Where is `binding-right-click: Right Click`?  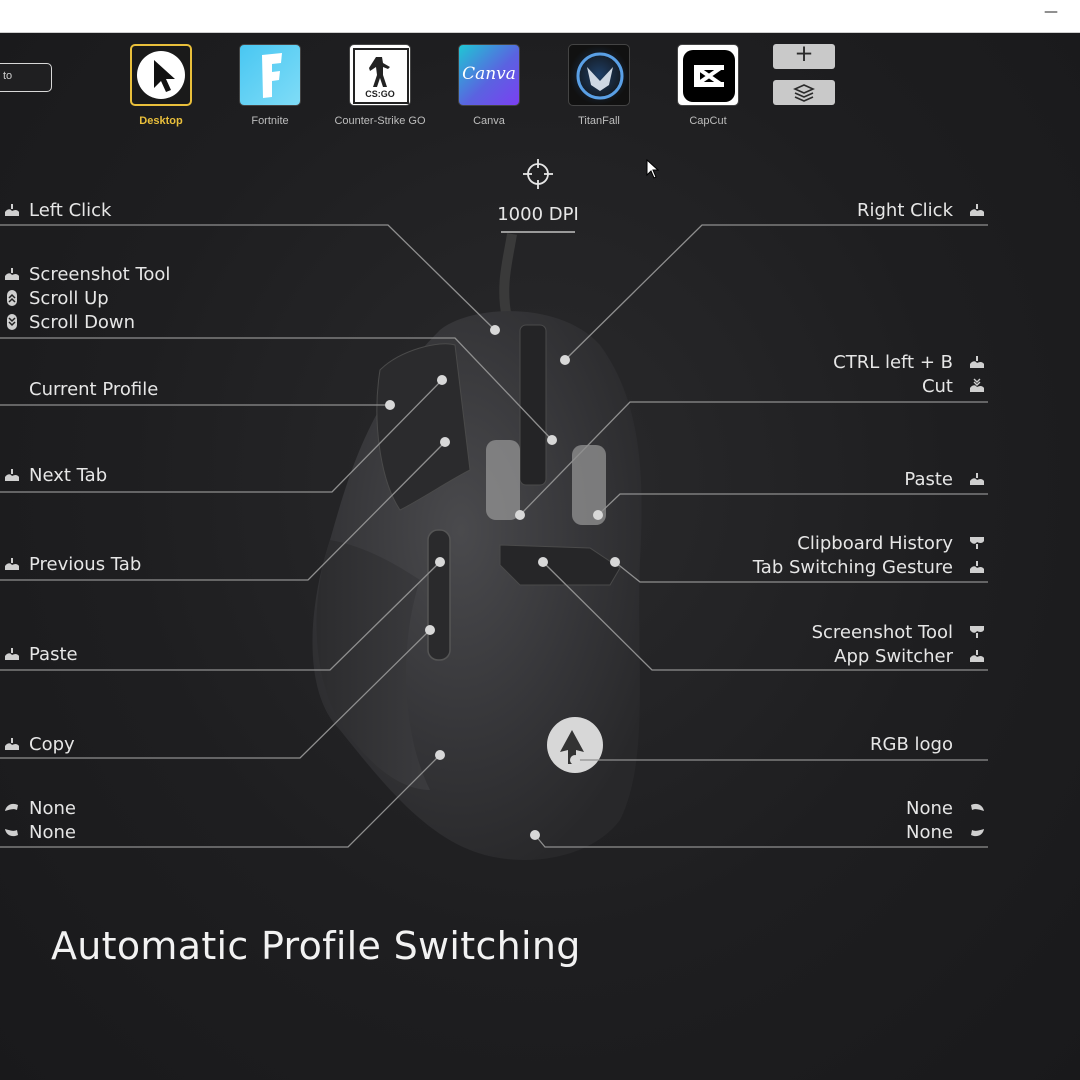
binding-right-click: Right Click is located at coordinates (905, 211).